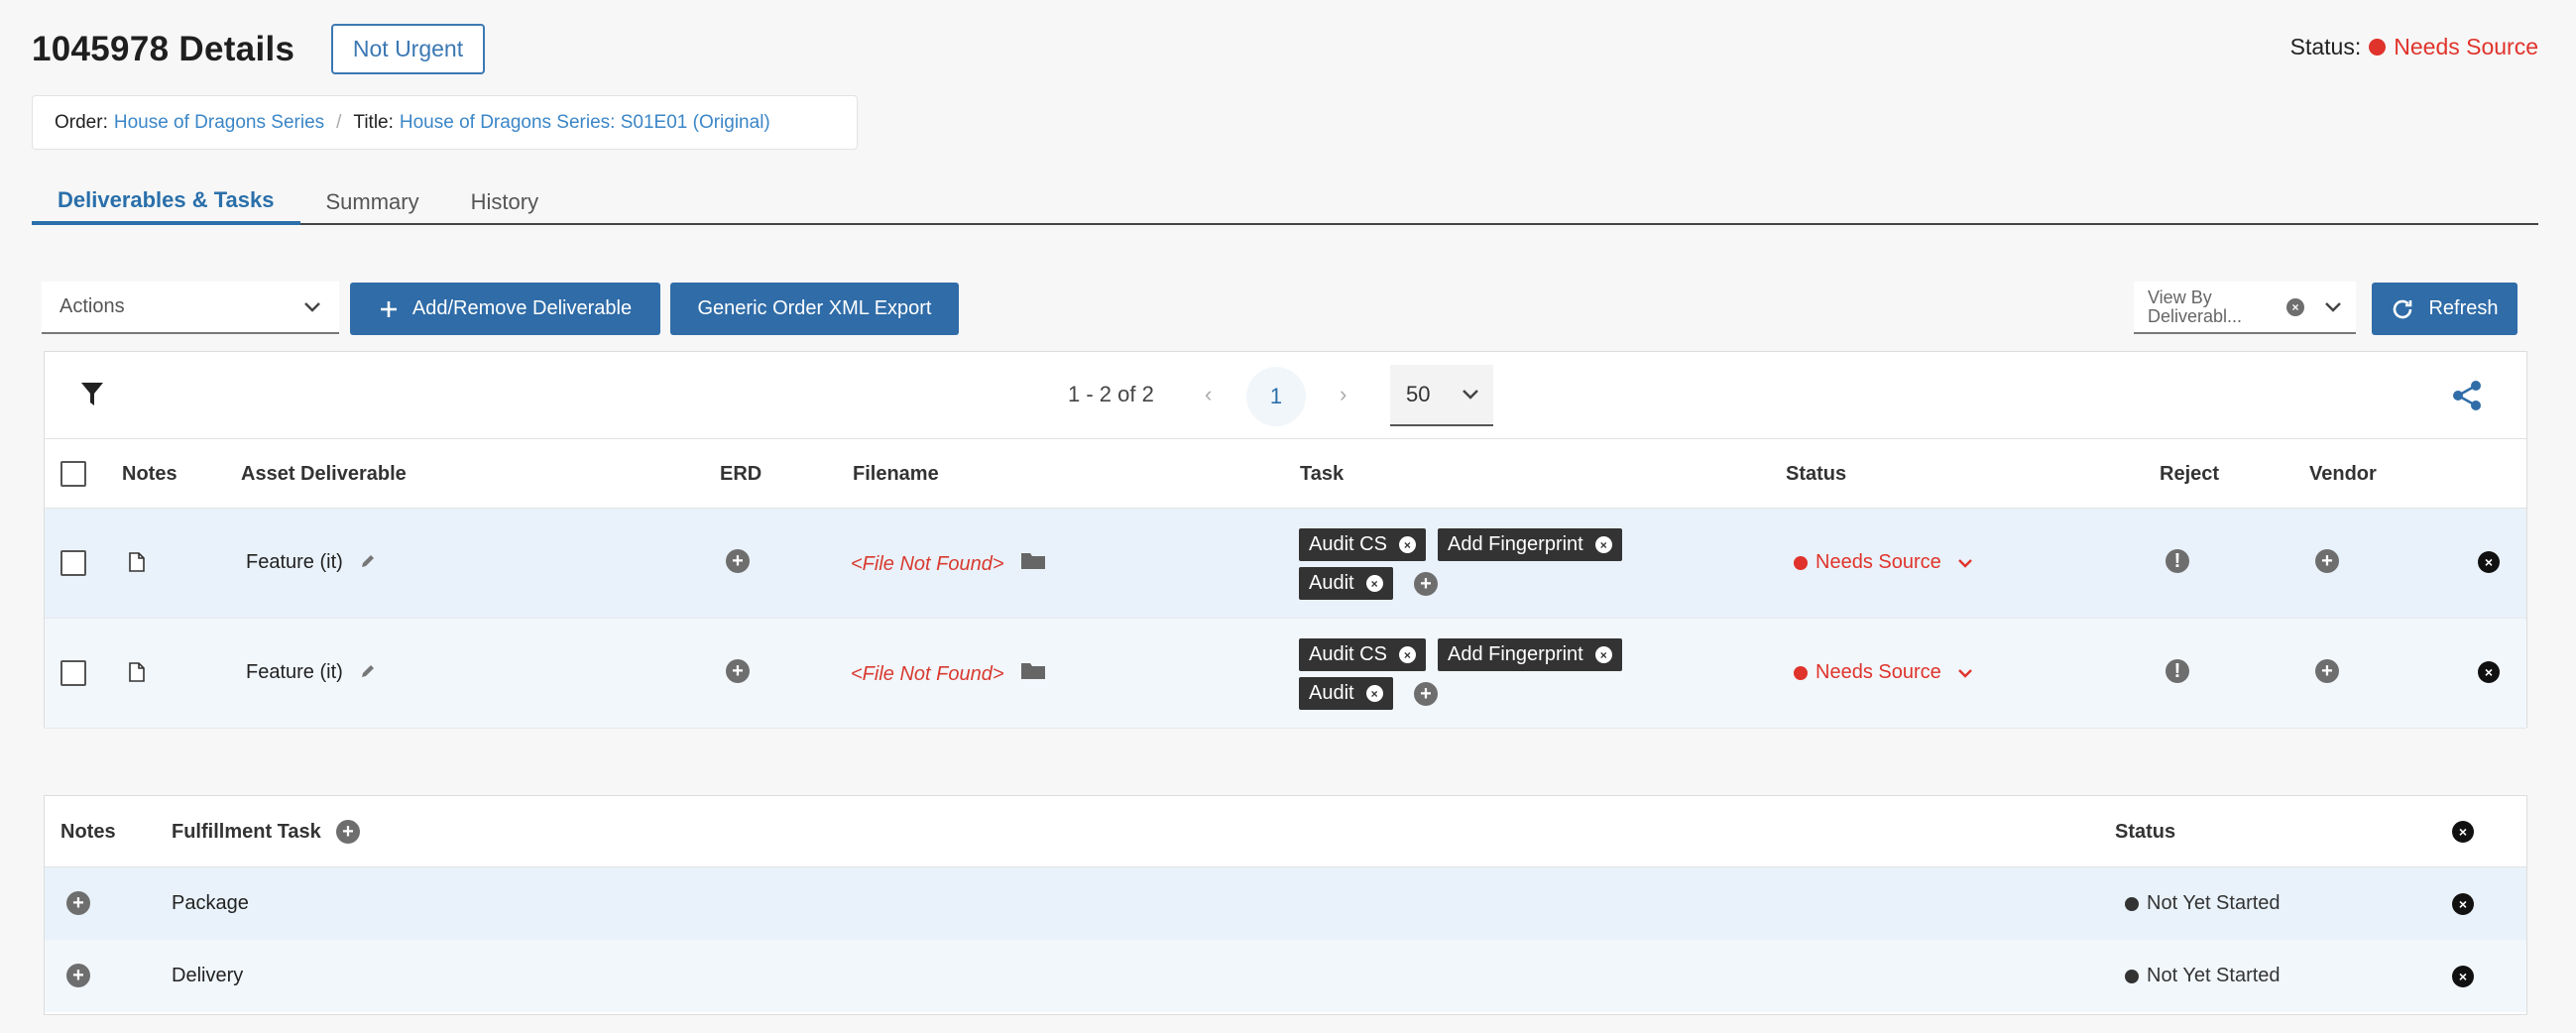 The height and width of the screenshot is (1033, 2576). What do you see at coordinates (163, 49) in the screenshot?
I see `page-title: 1045978 Details` at bounding box center [163, 49].